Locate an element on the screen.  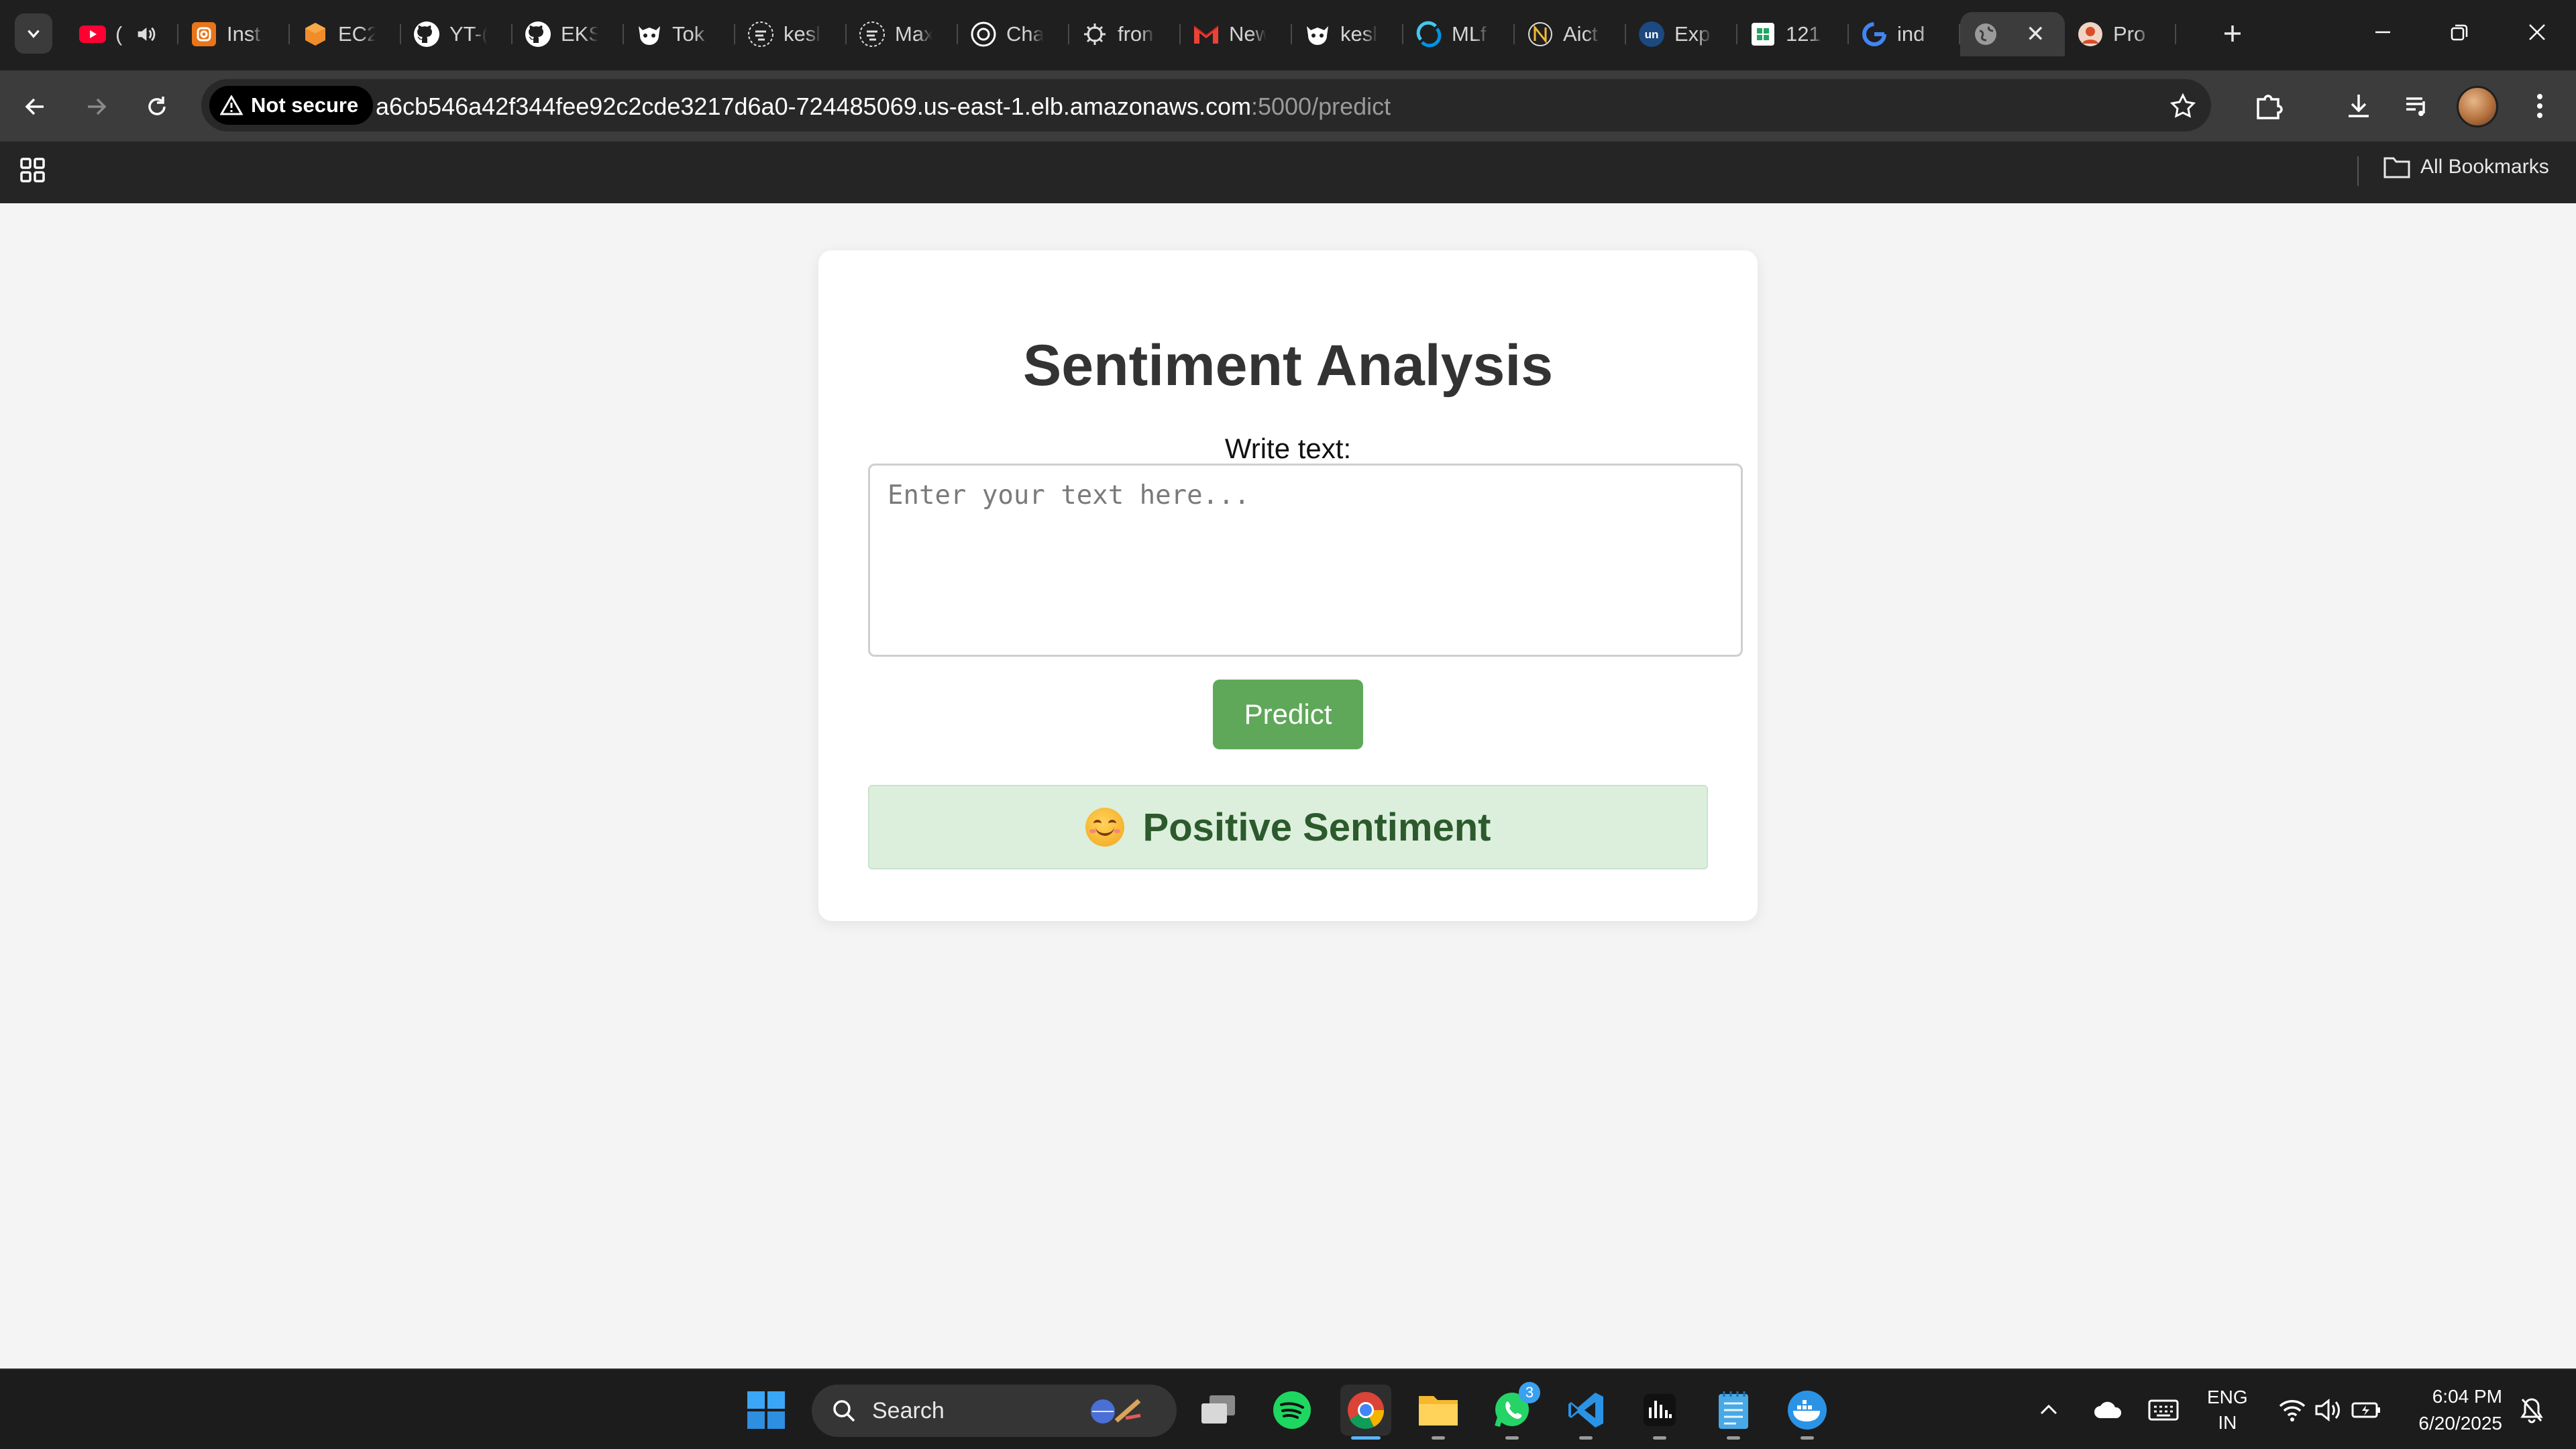
language-indicator: ENG IN is located at coordinates (2227, 1410).